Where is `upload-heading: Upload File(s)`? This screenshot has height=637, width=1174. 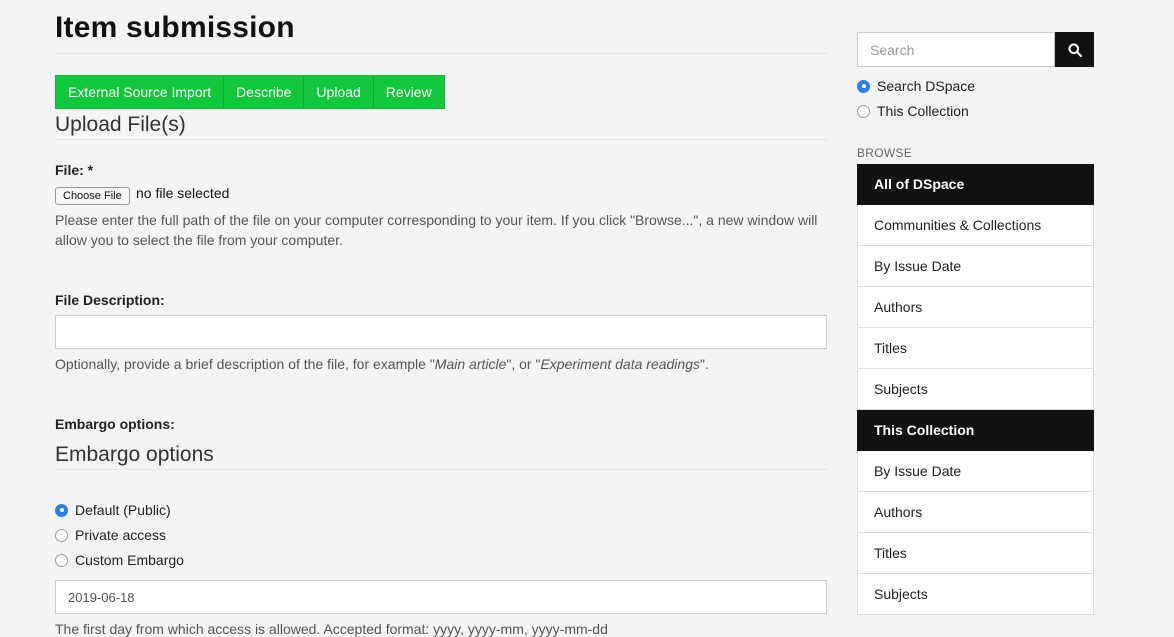
upload-heading: Upload File(s) is located at coordinates (120, 124).